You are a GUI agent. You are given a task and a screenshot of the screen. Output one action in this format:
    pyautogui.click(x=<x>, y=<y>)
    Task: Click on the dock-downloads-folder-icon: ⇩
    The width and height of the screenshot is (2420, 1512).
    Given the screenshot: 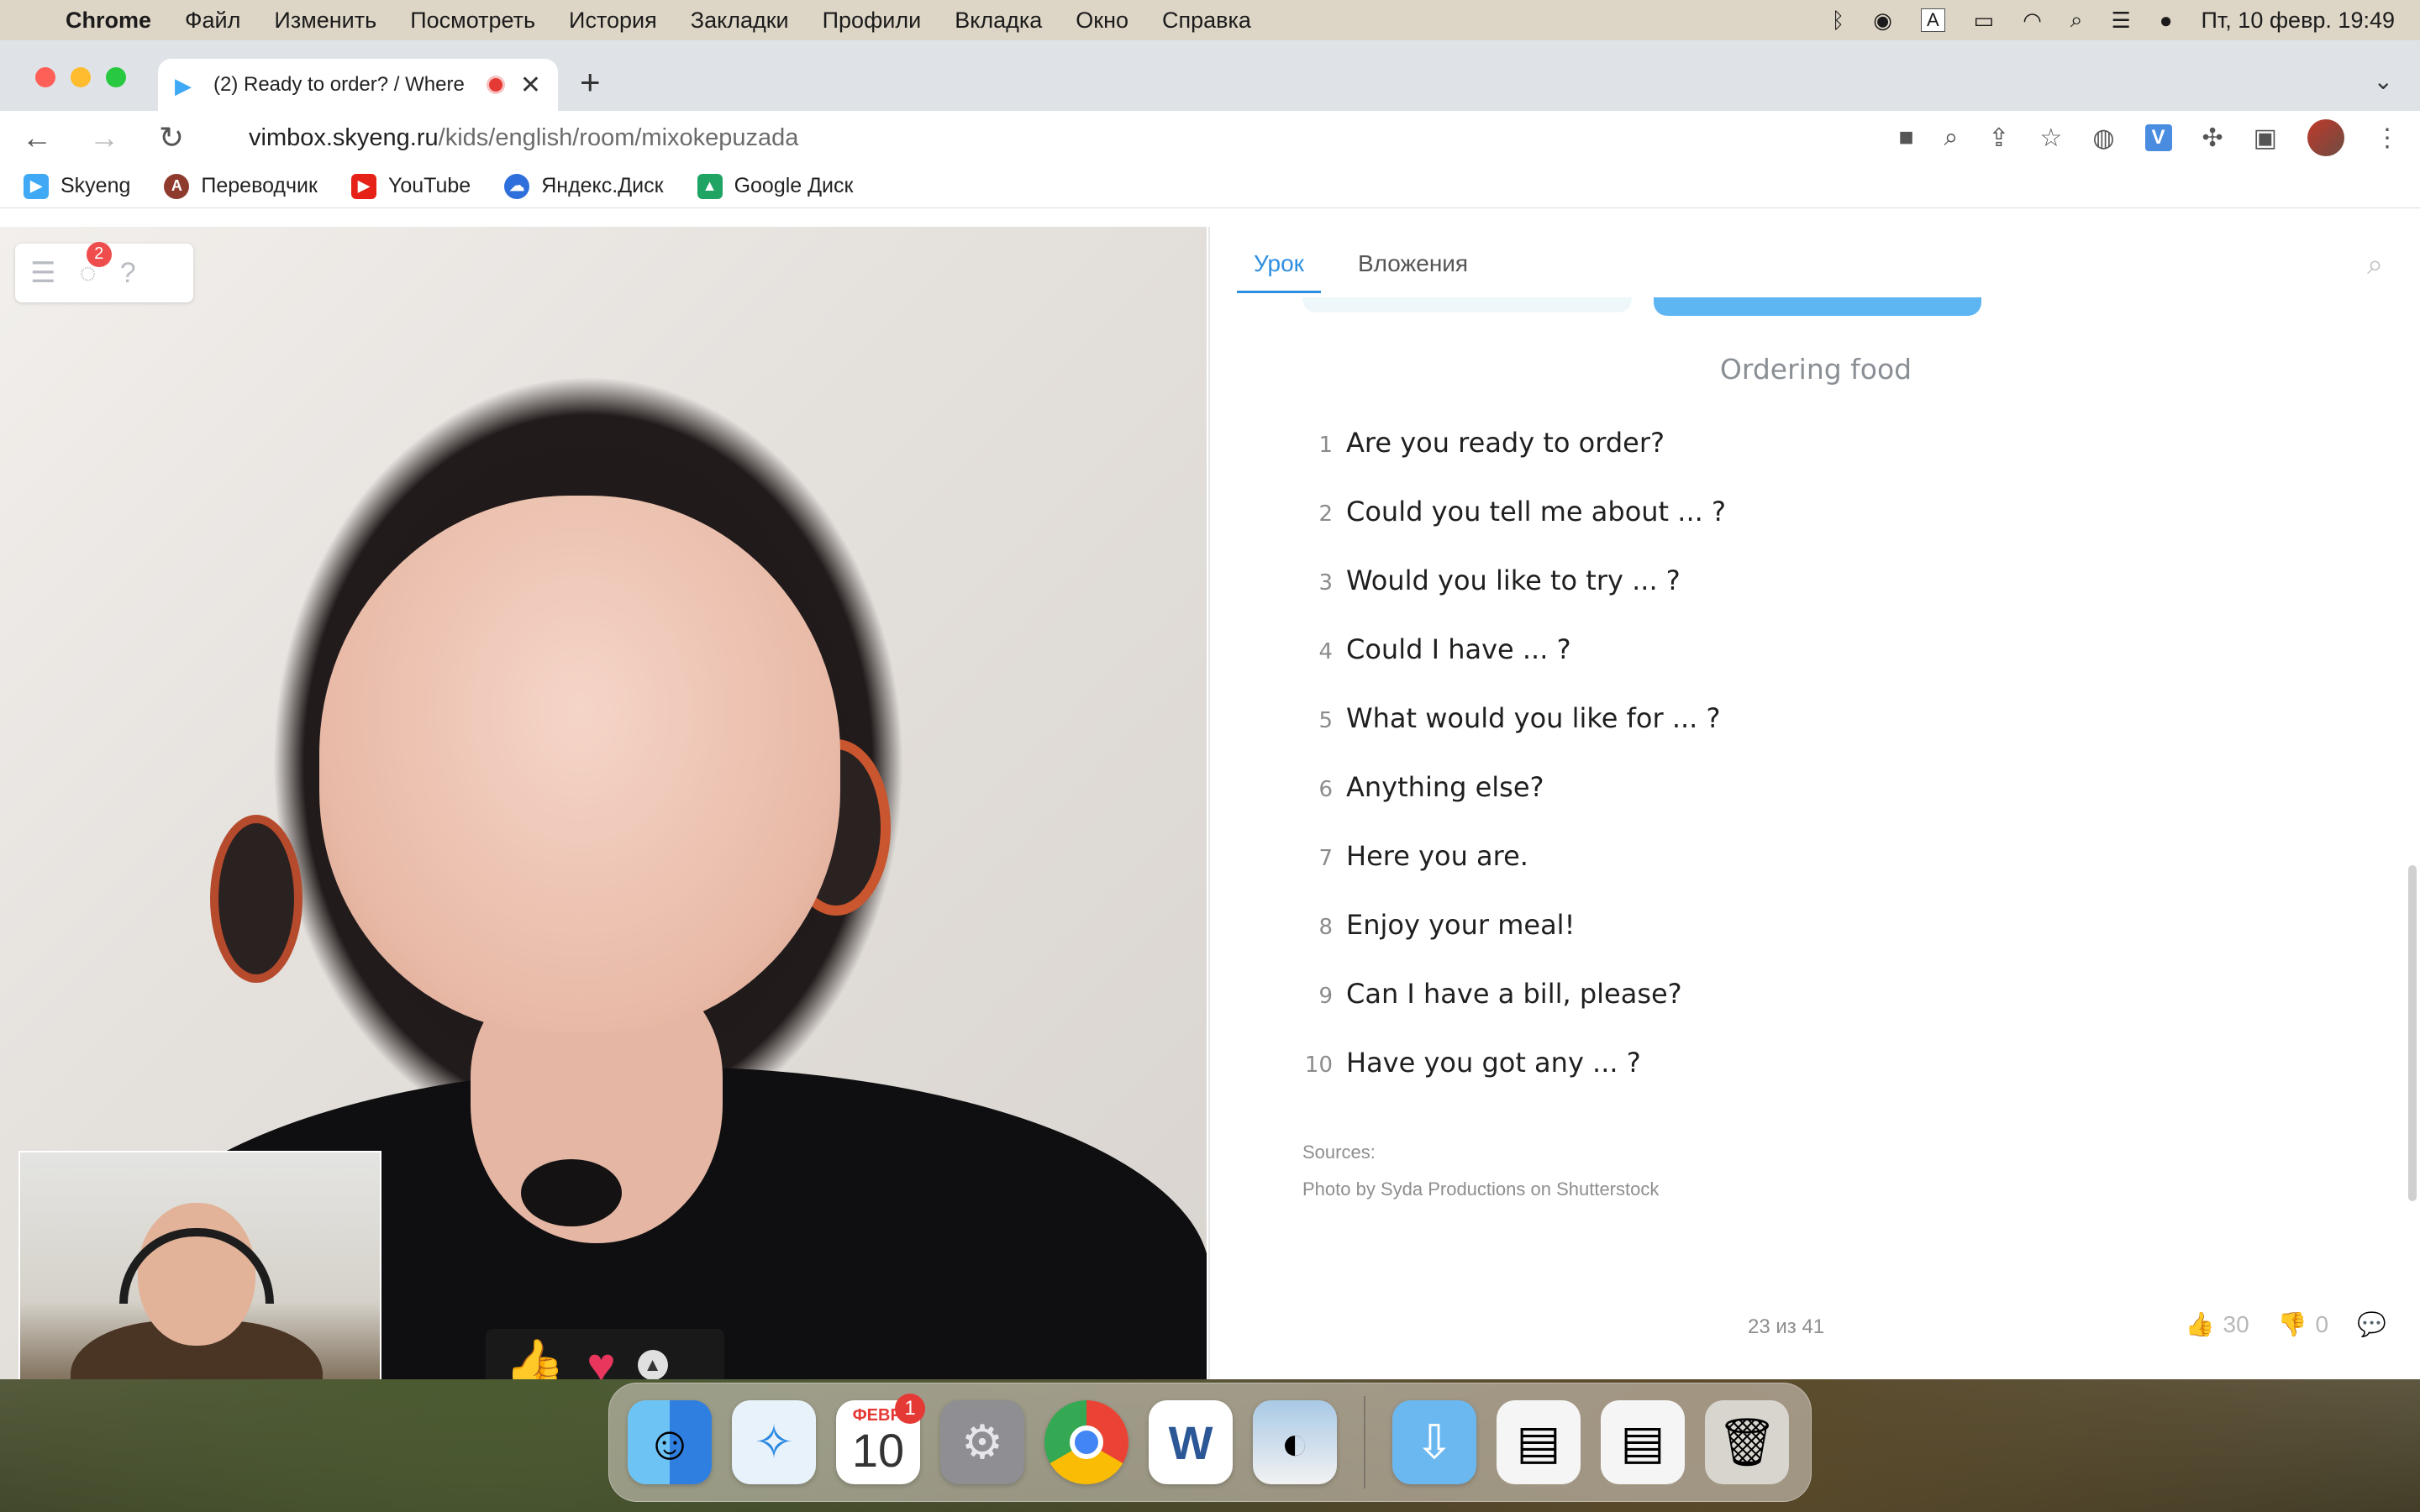 What is the action you would take?
    pyautogui.click(x=1434, y=1442)
    